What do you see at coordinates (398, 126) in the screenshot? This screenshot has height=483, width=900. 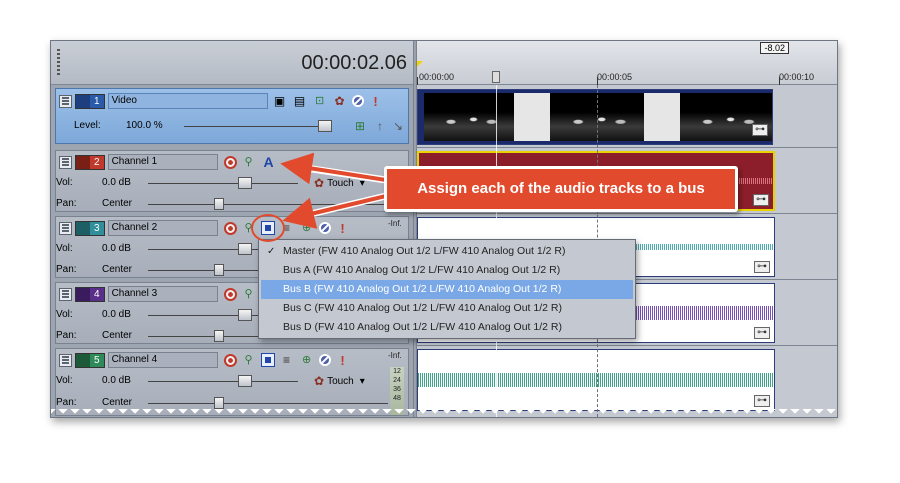 I see `child-icon: ↘` at bounding box center [398, 126].